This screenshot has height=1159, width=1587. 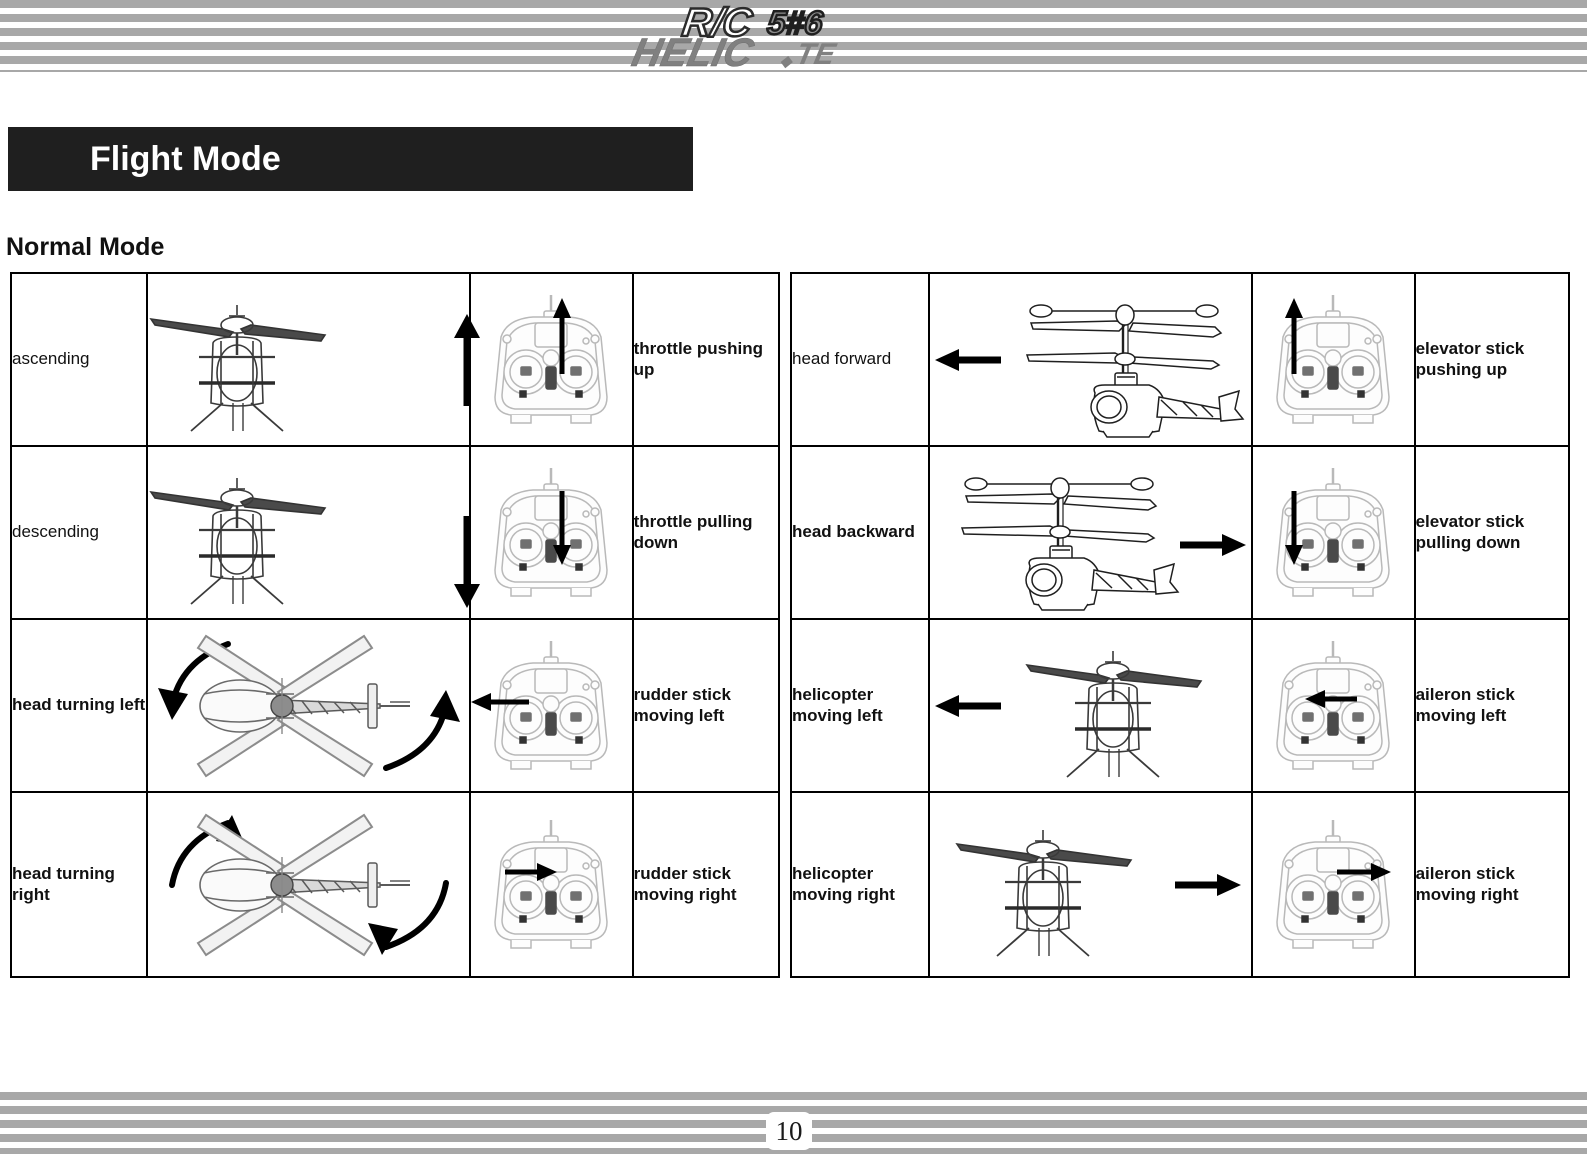 What do you see at coordinates (85, 247) in the screenshot?
I see `section-heading: Normal Mode` at bounding box center [85, 247].